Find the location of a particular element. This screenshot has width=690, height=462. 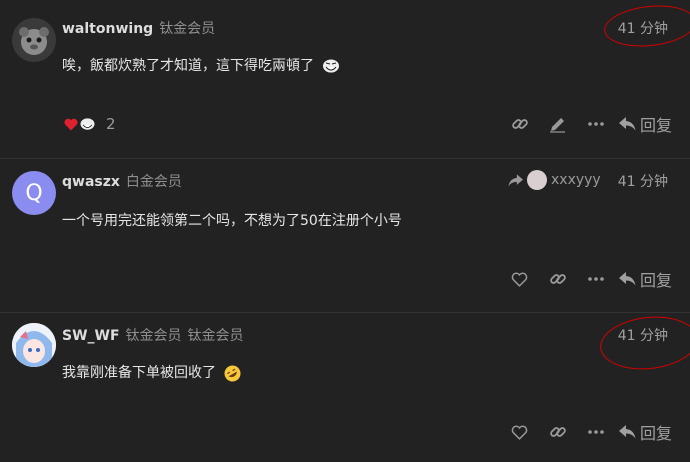

avatar-qwaszx: Q is located at coordinates (34, 193).